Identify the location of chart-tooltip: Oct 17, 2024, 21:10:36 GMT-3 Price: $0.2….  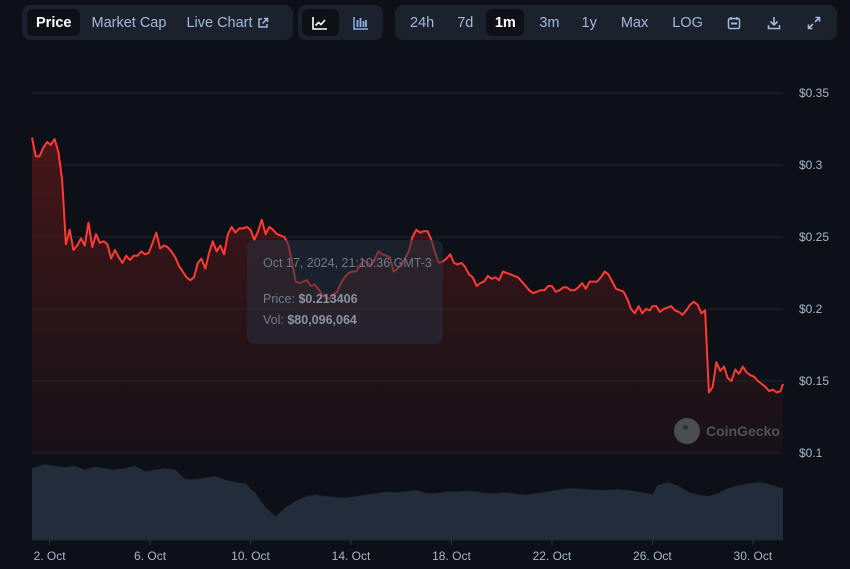
(345, 292).